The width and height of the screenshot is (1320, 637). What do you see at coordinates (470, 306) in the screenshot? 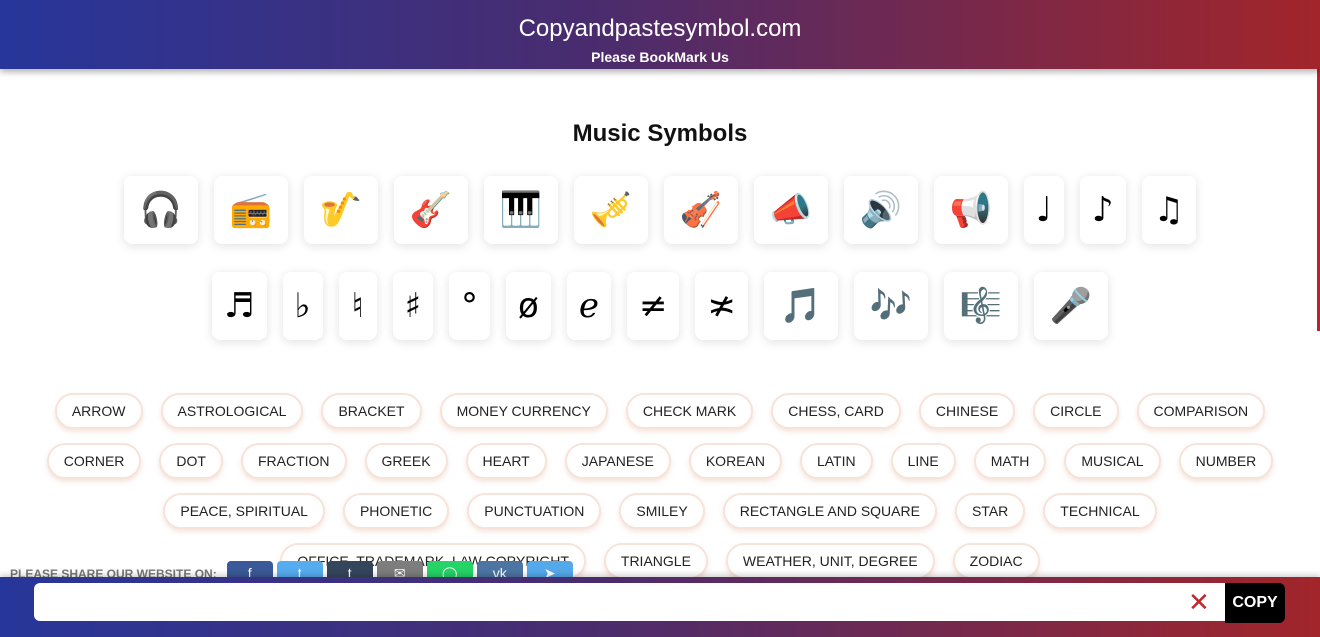
I see `symbol-card: °` at bounding box center [470, 306].